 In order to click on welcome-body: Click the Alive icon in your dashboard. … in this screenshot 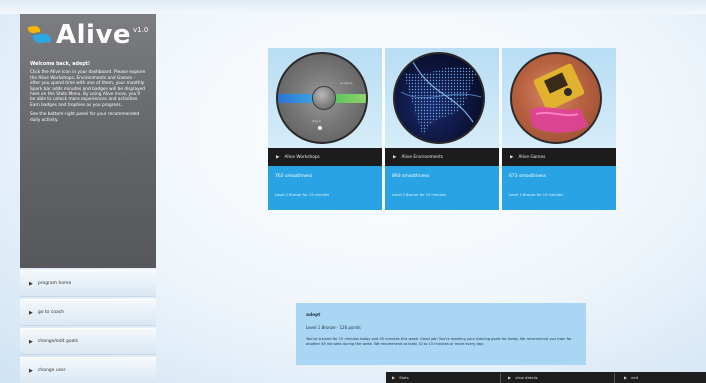, I will do `click(88, 89)`.